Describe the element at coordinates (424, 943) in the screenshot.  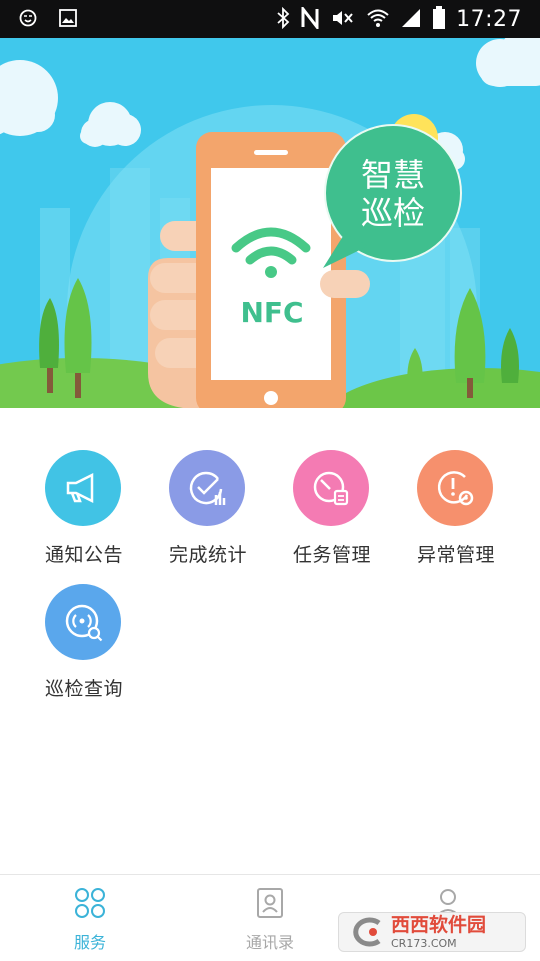
I see `watermark-url: CR173.COM` at that location.